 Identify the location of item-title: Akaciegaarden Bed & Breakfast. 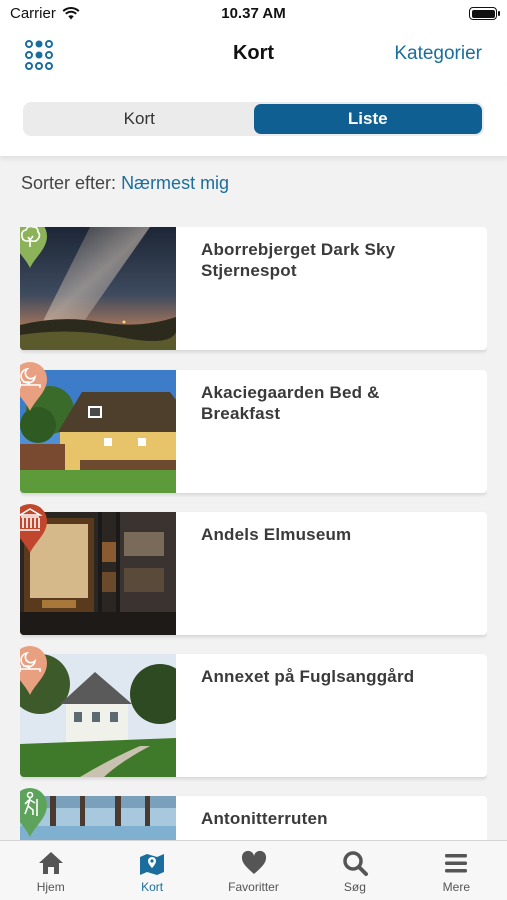
(290, 403).